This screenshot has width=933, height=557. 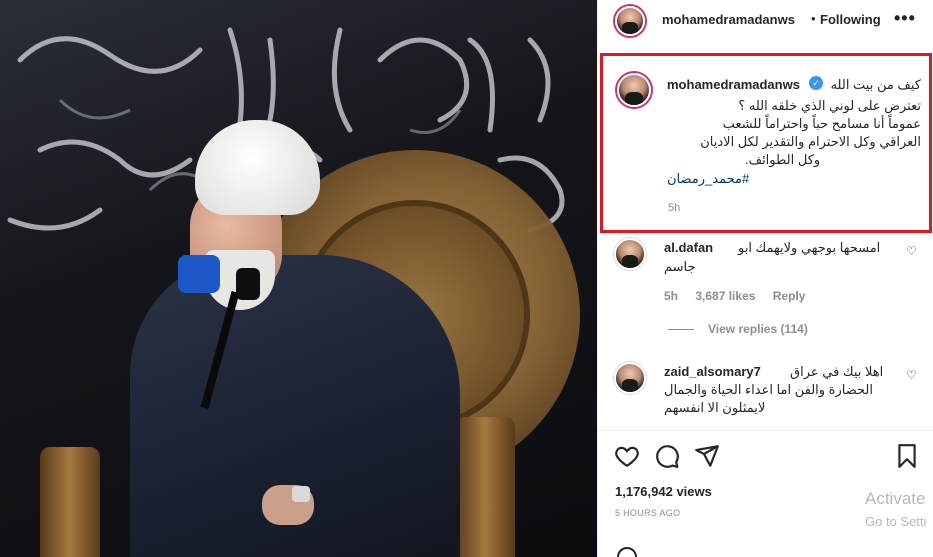 What do you see at coordinates (896, 521) in the screenshot?
I see `settings-watermark: Go to Setti` at bounding box center [896, 521].